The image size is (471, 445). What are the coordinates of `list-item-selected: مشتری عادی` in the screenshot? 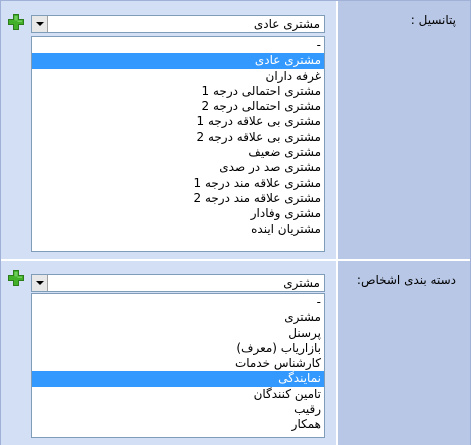 It's located at (178, 61).